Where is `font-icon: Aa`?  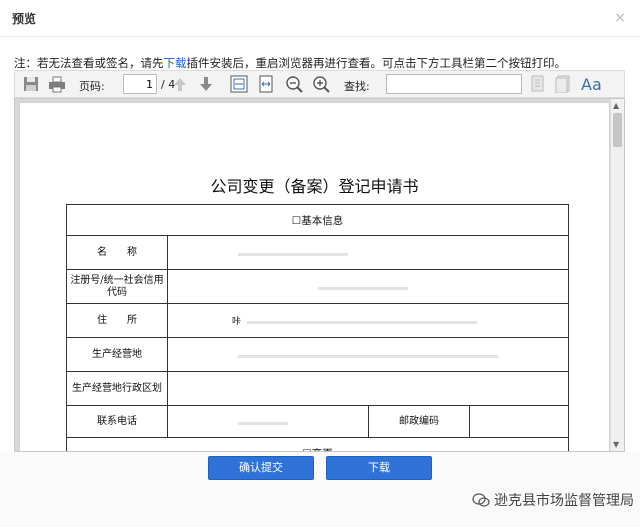
font-icon: Aa is located at coordinates (591, 84).